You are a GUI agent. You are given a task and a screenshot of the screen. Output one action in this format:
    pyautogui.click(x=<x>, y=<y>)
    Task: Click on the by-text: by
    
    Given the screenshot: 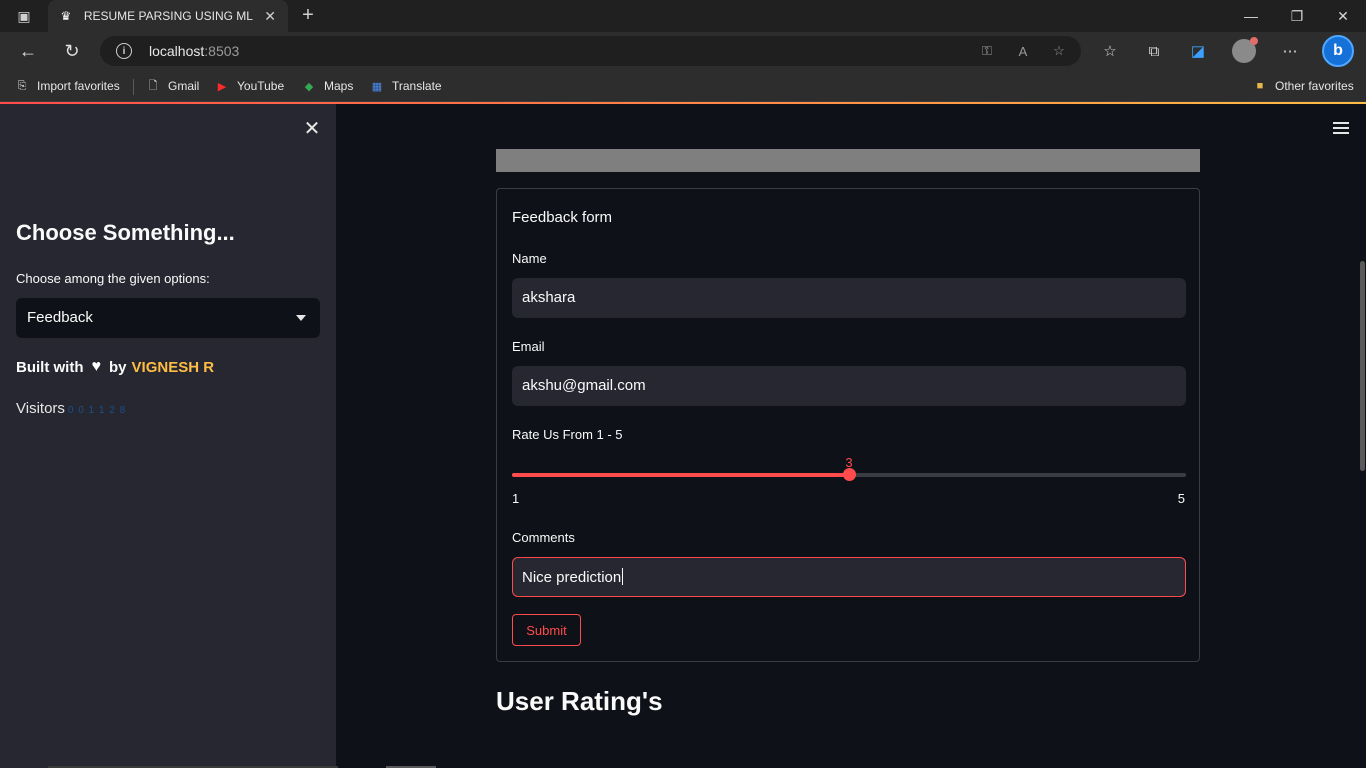 What is the action you would take?
    pyautogui.click(x=118, y=367)
    